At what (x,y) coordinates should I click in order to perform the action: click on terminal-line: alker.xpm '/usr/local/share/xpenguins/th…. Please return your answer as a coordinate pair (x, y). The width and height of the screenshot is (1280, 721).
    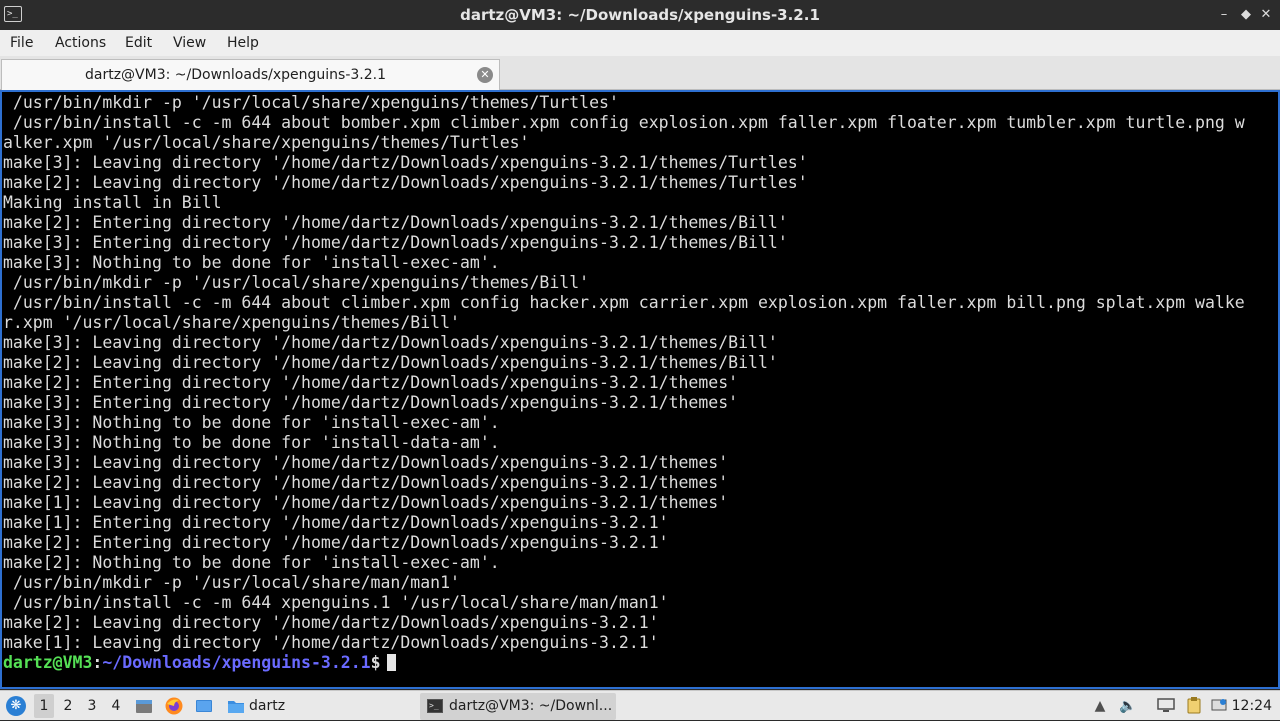
    Looking at the image, I should click on (266, 142).